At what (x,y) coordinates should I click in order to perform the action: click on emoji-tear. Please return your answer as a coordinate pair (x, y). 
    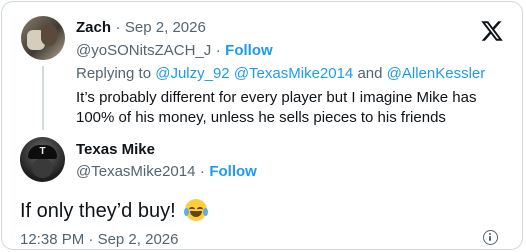
    Looking at the image, I should click on (187, 212).